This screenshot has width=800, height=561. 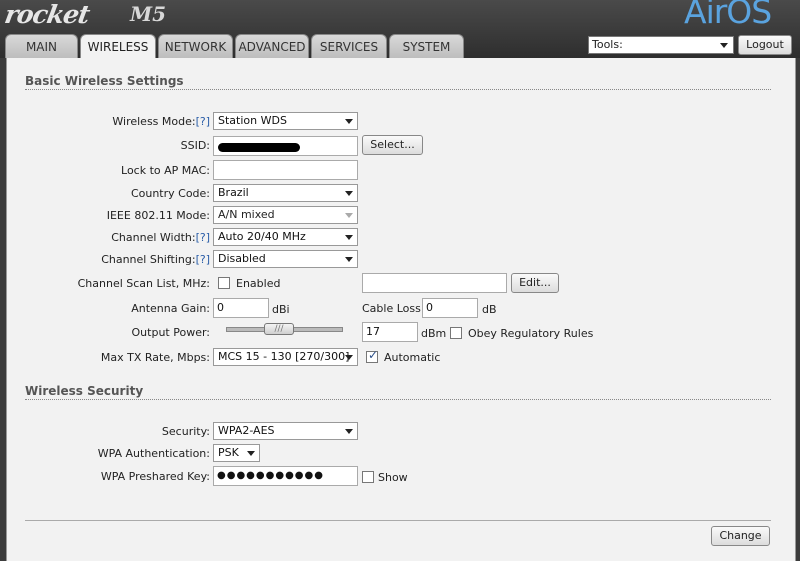 I want to click on scan-list-enabled-label: Enabled, so click(x=258, y=283).